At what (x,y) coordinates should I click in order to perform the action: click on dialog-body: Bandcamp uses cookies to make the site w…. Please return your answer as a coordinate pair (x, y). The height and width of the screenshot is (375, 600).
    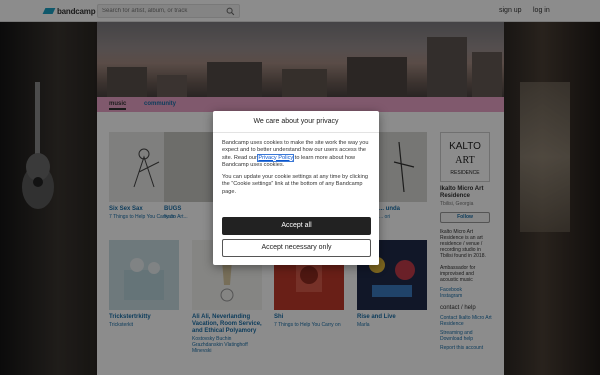
    Looking at the image, I should click on (296, 168).